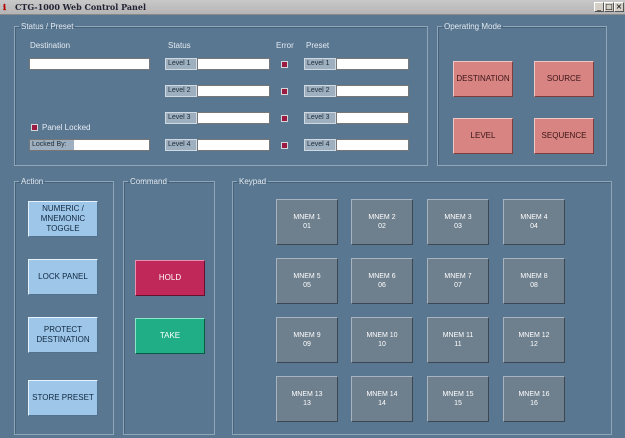  What do you see at coordinates (458, 222) in the screenshot?
I see `keypad-key-3: MNEM 3 03` at bounding box center [458, 222].